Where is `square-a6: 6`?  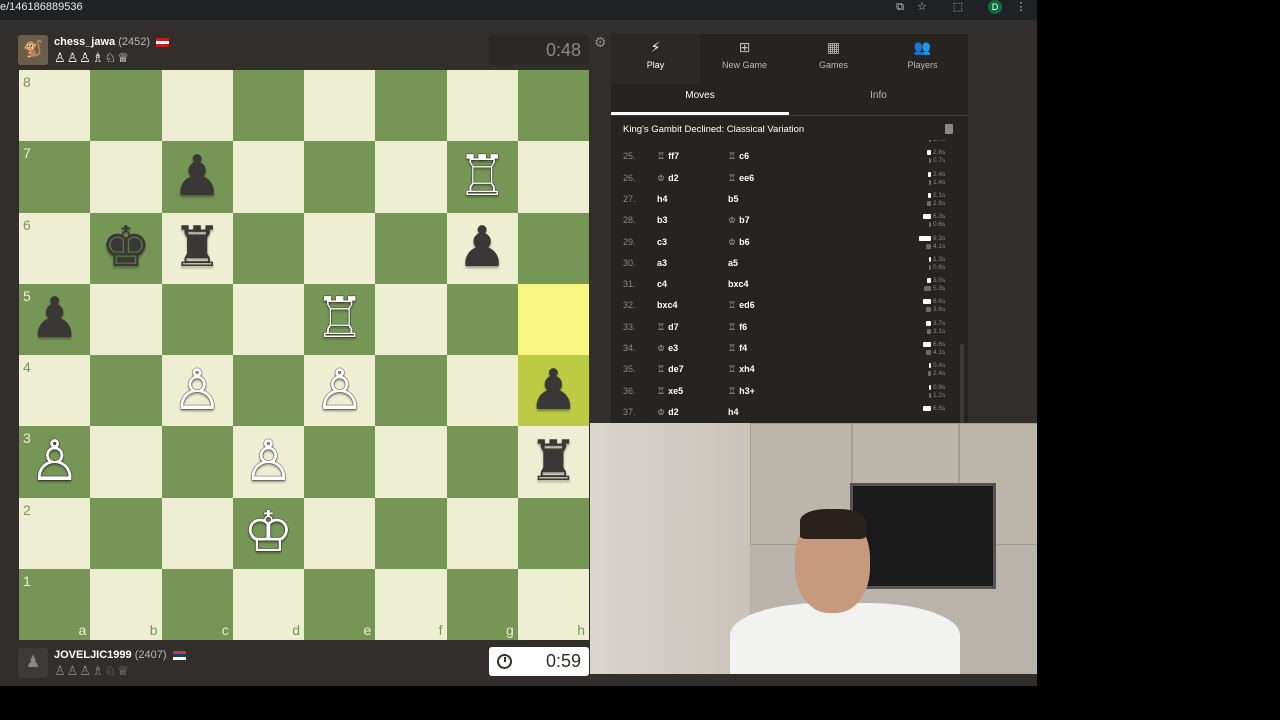
square-a6: 6 is located at coordinates (55, 248).